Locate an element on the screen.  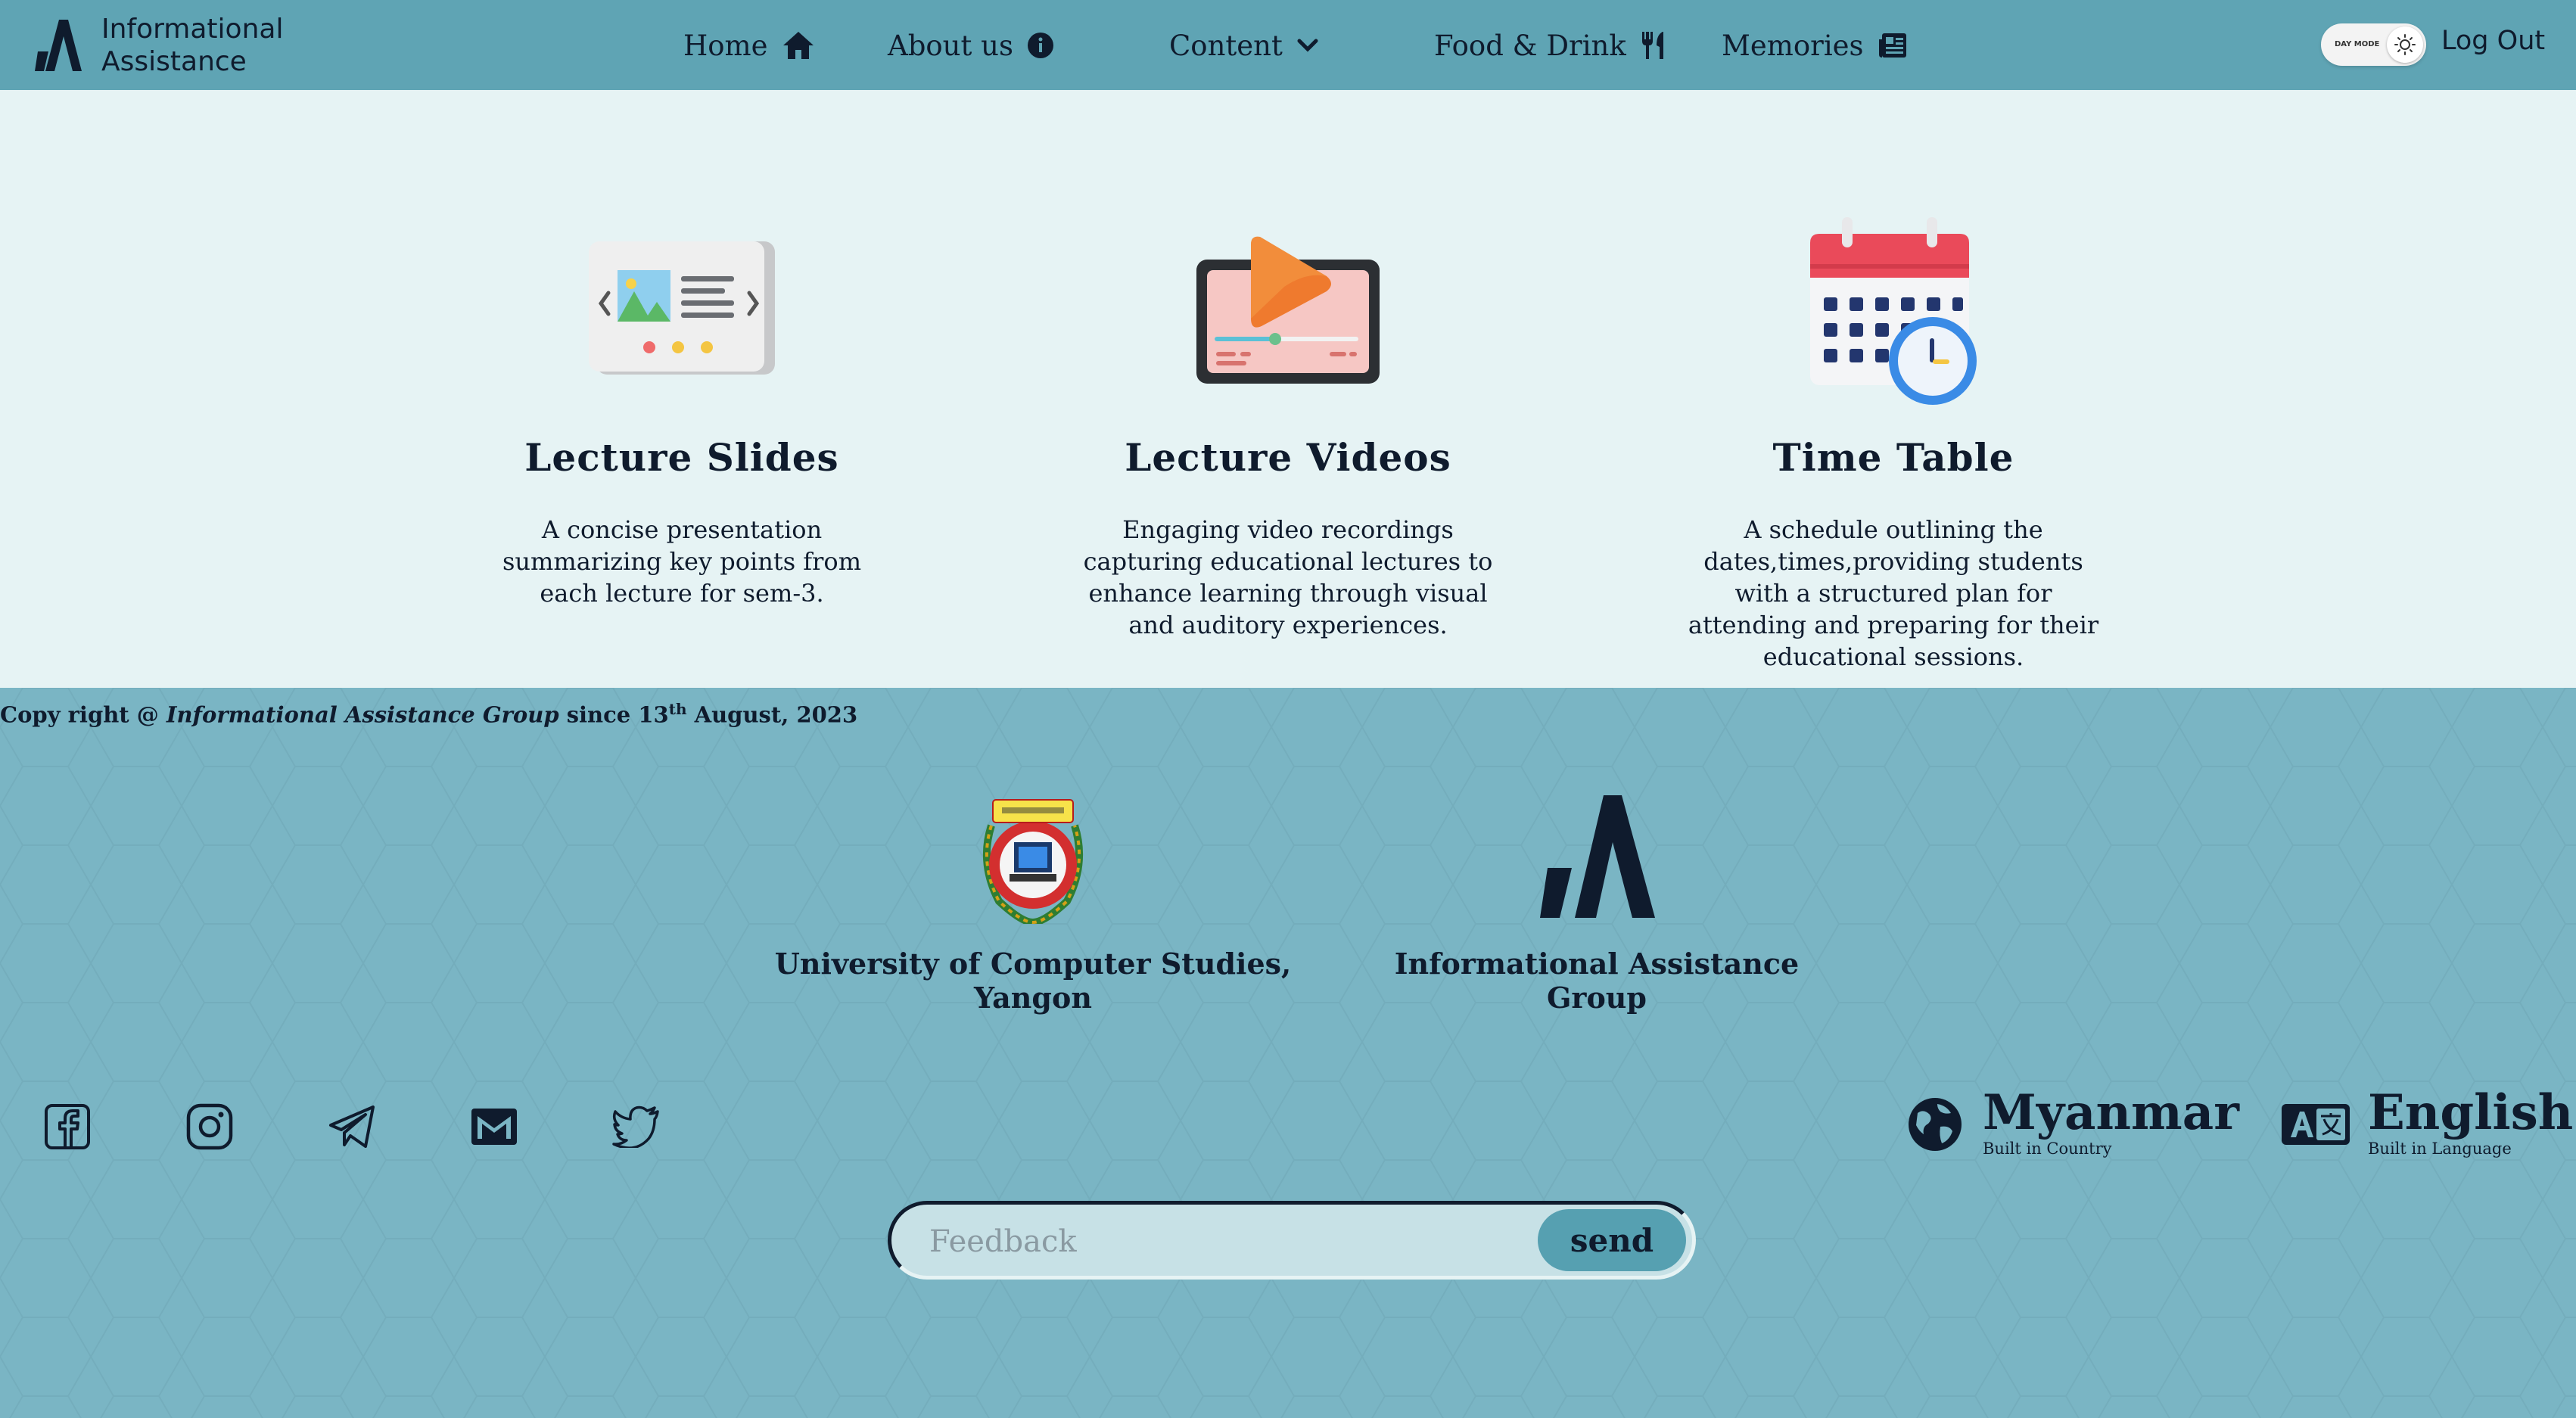
brand-text: Informational Assistance is located at coordinates (192, 45).